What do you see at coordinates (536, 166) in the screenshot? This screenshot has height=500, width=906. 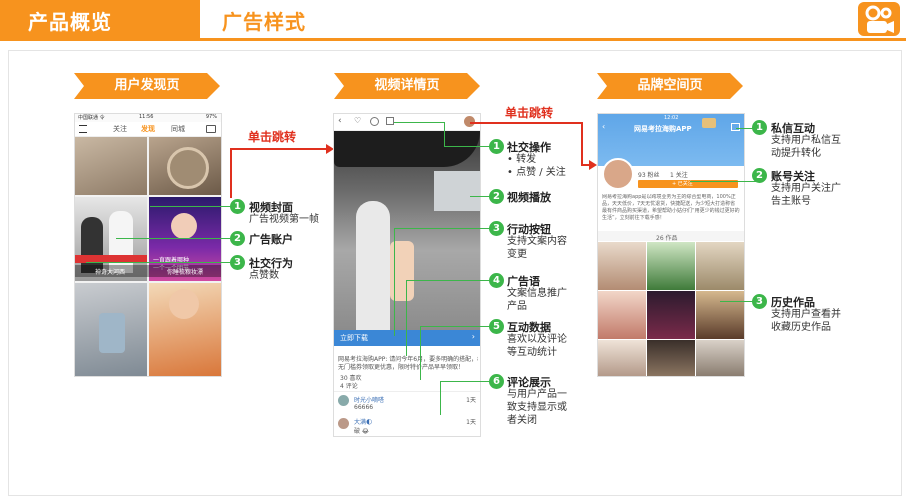 I see `annotation-desc: • 转发 • 点赞 / 关注` at bounding box center [536, 166].